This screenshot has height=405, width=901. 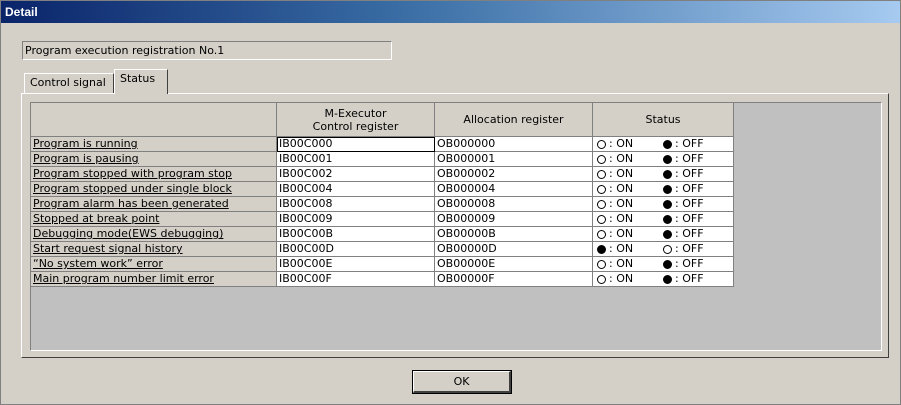 What do you see at coordinates (154, 204) in the screenshot?
I see `row-label: Program alarm has been generated` at bounding box center [154, 204].